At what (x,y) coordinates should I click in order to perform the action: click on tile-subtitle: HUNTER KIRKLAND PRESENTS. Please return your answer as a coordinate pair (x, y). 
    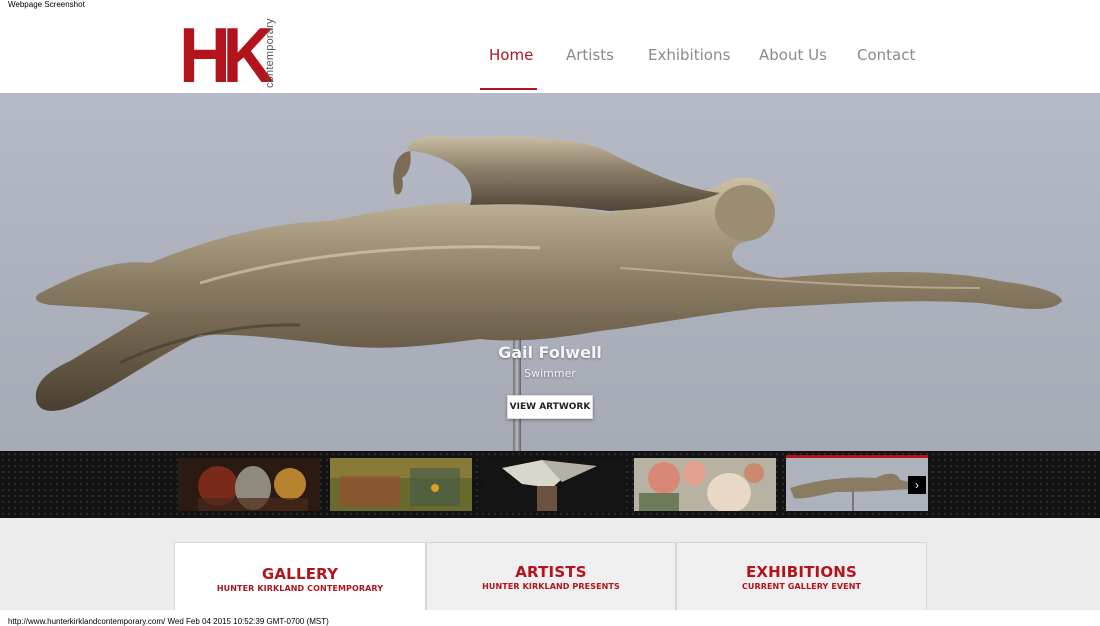
    Looking at the image, I should click on (551, 586).